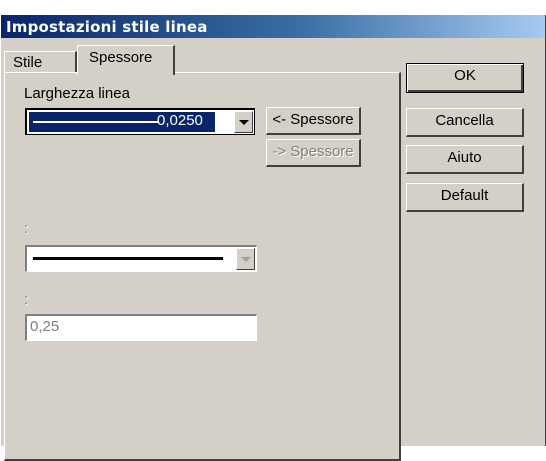  I want to click on help-label: Aiuto, so click(464, 157).